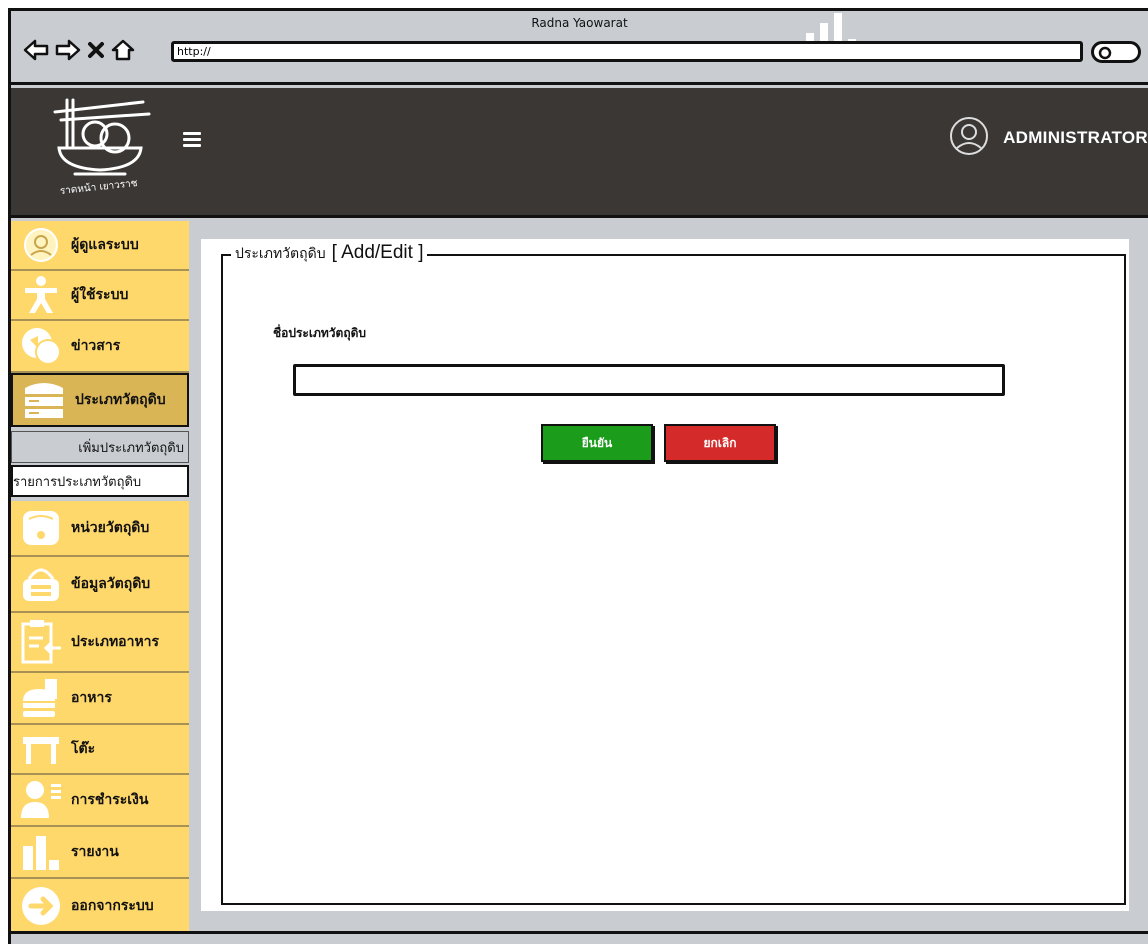  What do you see at coordinates (91, 698) in the screenshot?
I see `sidebar-item-label: อาหาร` at bounding box center [91, 698].